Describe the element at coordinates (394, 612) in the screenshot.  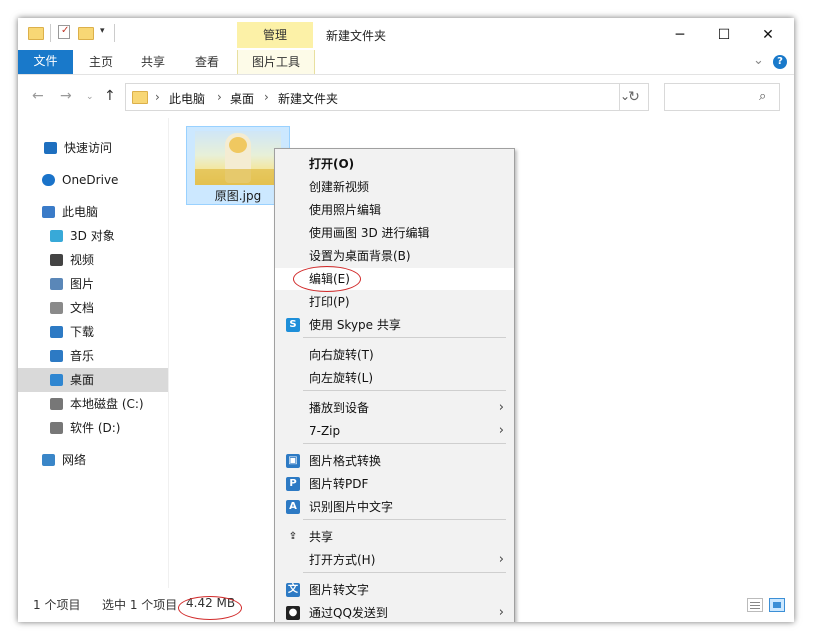
I see `menu-item-18: ● 通过QQ发送到 ›` at that location.